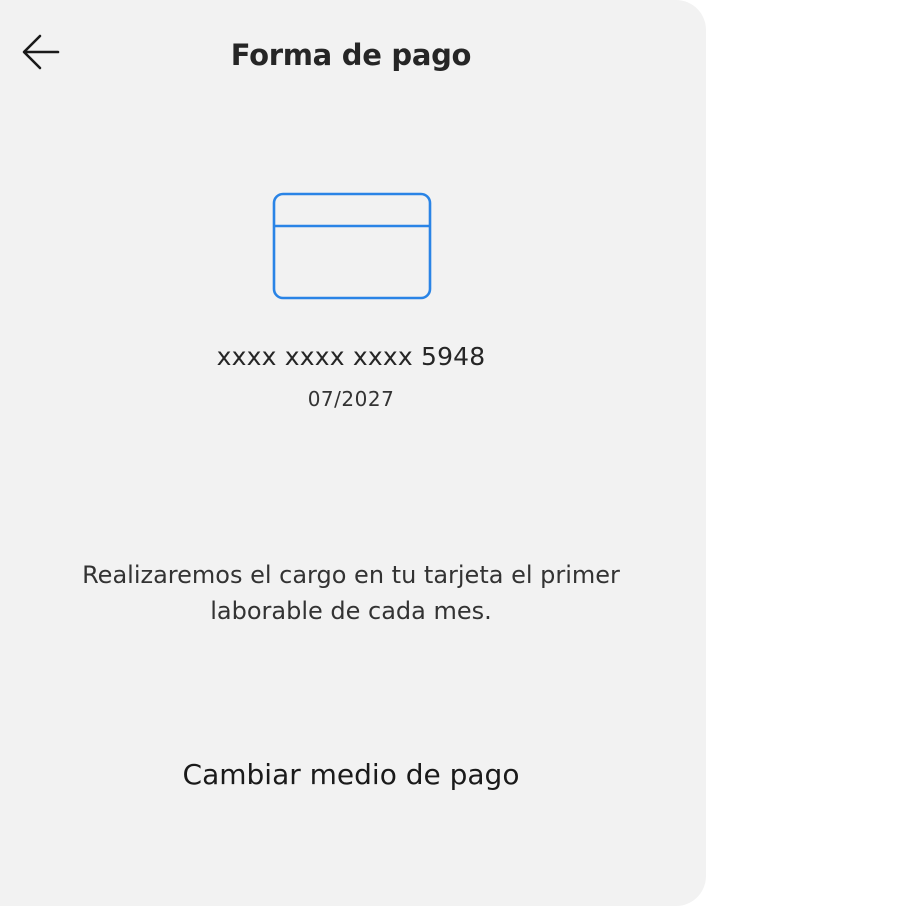 The width and height of the screenshot is (924, 906). Describe the element at coordinates (351, 356) in the screenshot. I see `card-number: xxxx xxxx xxxx 5948` at that location.